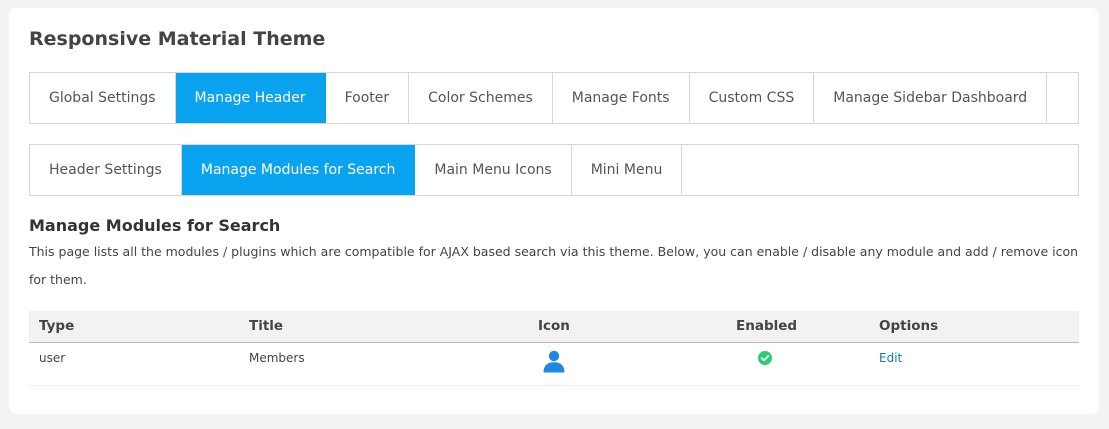 This screenshot has width=1109, height=429. Describe the element at coordinates (106, 170) in the screenshot. I see `tab-header-settings: Header Settings` at that location.